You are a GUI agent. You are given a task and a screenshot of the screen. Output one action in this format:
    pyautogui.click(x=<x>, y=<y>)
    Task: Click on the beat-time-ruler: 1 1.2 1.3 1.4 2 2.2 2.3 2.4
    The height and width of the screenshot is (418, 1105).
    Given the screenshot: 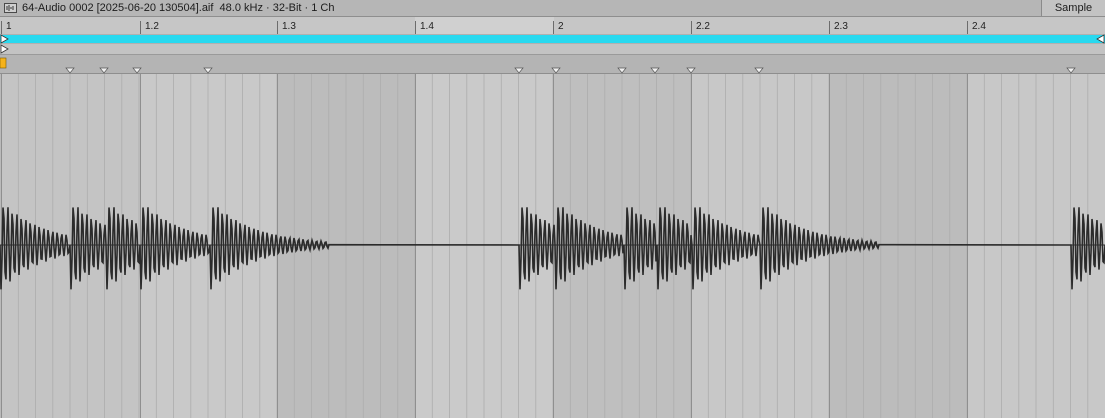 What is the action you would take?
    pyautogui.click(x=552, y=25)
    